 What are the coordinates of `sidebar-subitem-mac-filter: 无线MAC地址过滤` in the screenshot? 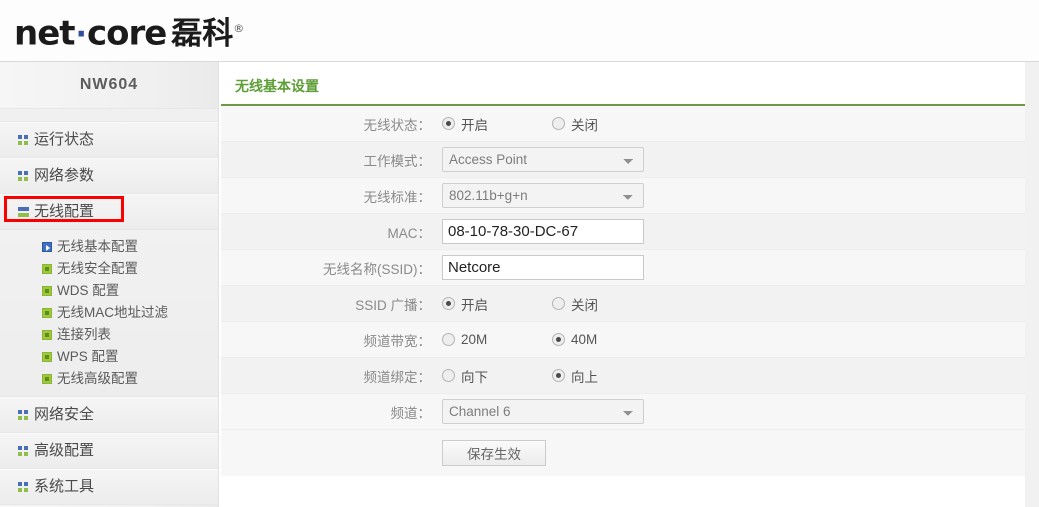 It's located at (109, 313).